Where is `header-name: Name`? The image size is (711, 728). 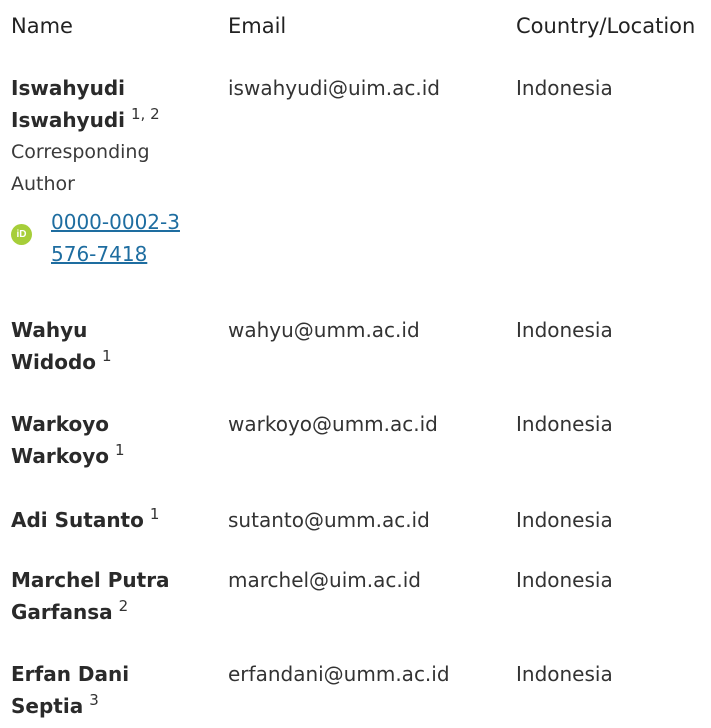
header-name: Name is located at coordinates (42, 26).